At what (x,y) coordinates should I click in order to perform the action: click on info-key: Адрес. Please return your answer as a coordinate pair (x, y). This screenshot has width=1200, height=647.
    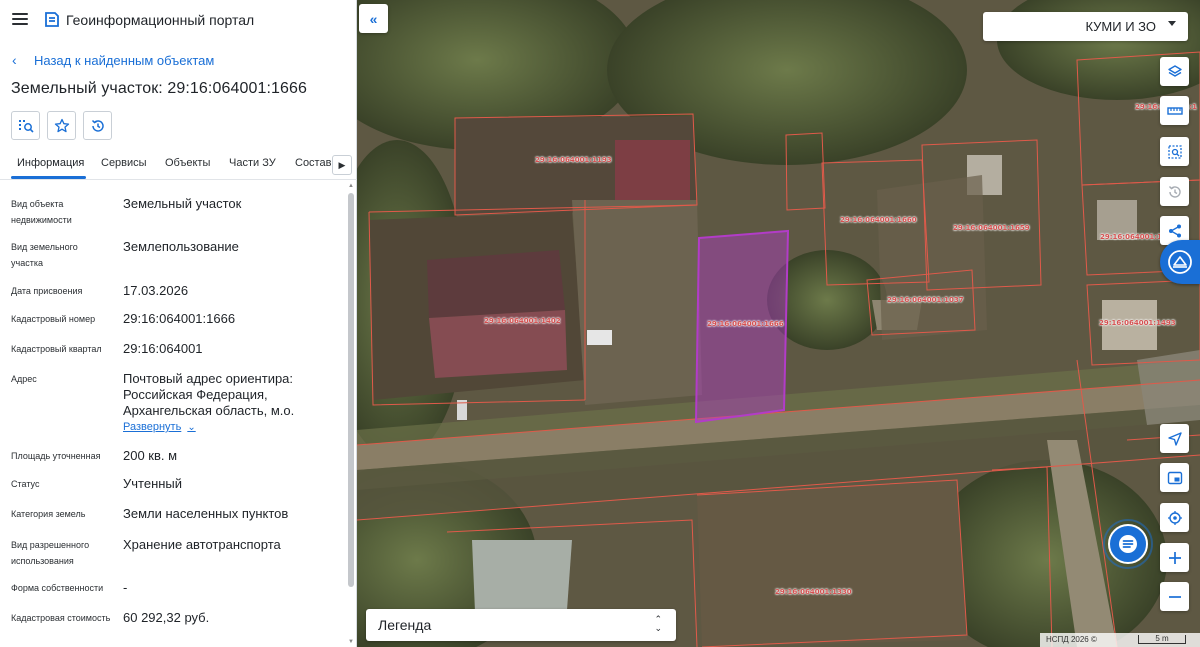
    Looking at the image, I should click on (24, 379).